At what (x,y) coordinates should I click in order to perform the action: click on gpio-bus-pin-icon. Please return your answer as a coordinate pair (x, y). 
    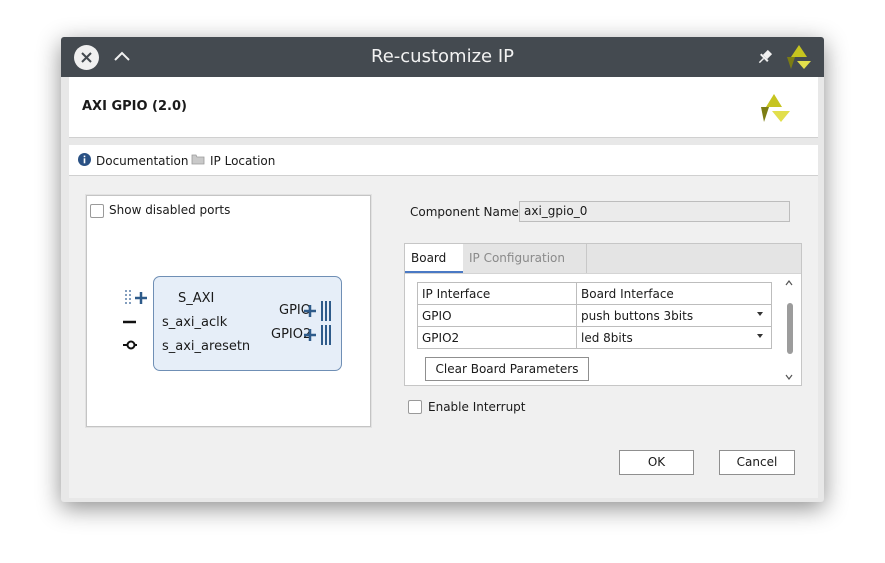
    Looking at the image, I should click on (317, 311).